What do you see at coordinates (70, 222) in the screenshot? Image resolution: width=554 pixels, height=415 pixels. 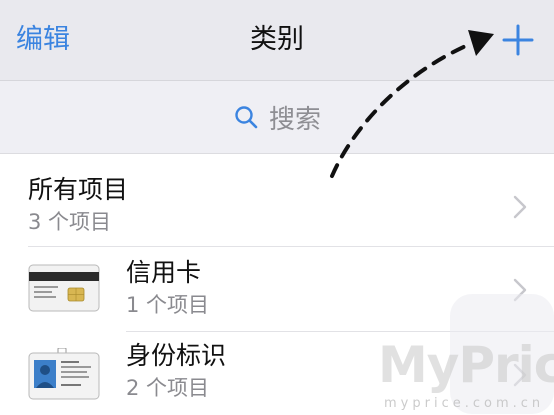 I see `list-item-subtitle: 3 个项目` at bounding box center [70, 222].